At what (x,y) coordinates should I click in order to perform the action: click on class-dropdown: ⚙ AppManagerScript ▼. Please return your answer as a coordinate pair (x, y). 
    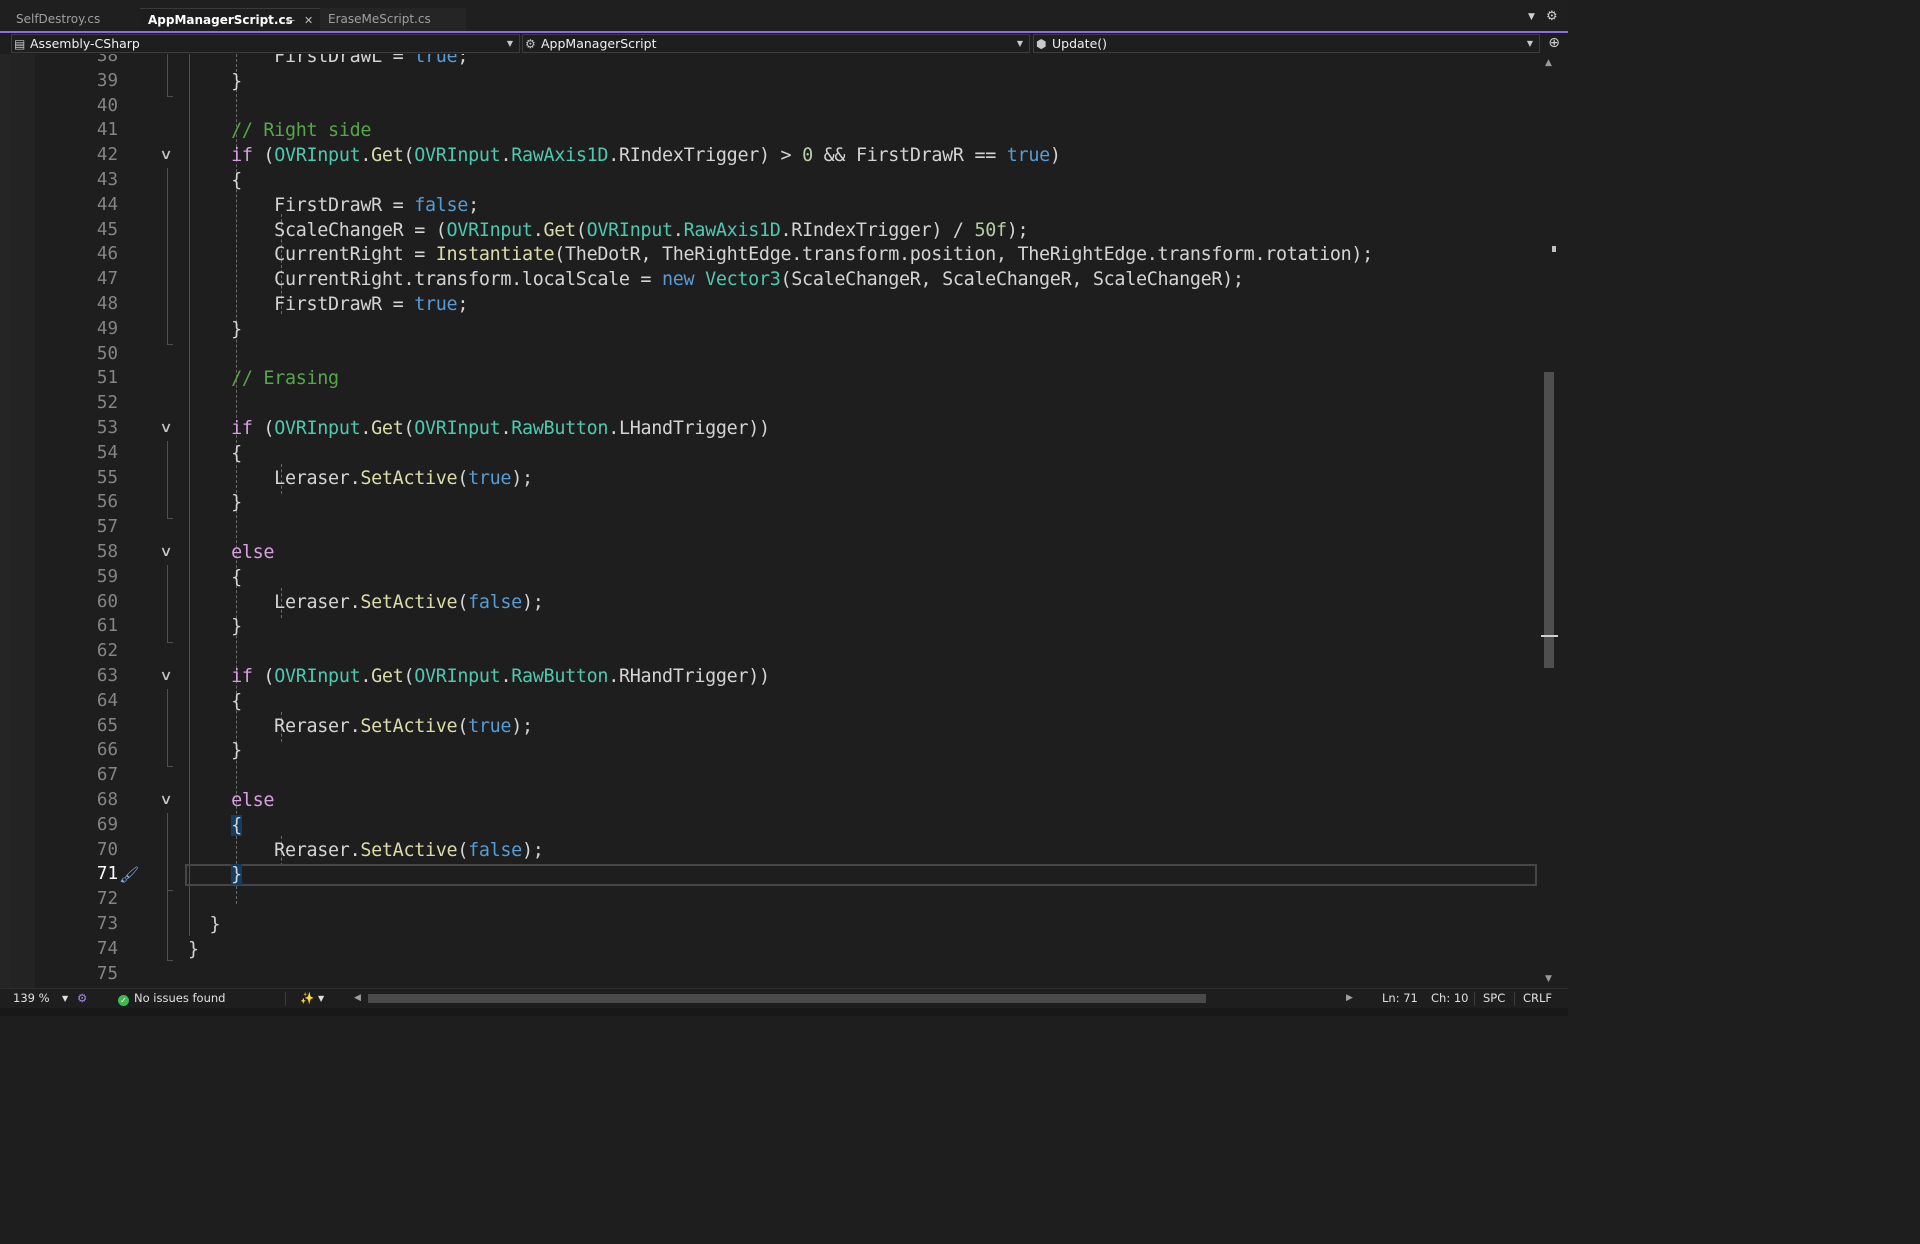
    Looking at the image, I should click on (776, 43).